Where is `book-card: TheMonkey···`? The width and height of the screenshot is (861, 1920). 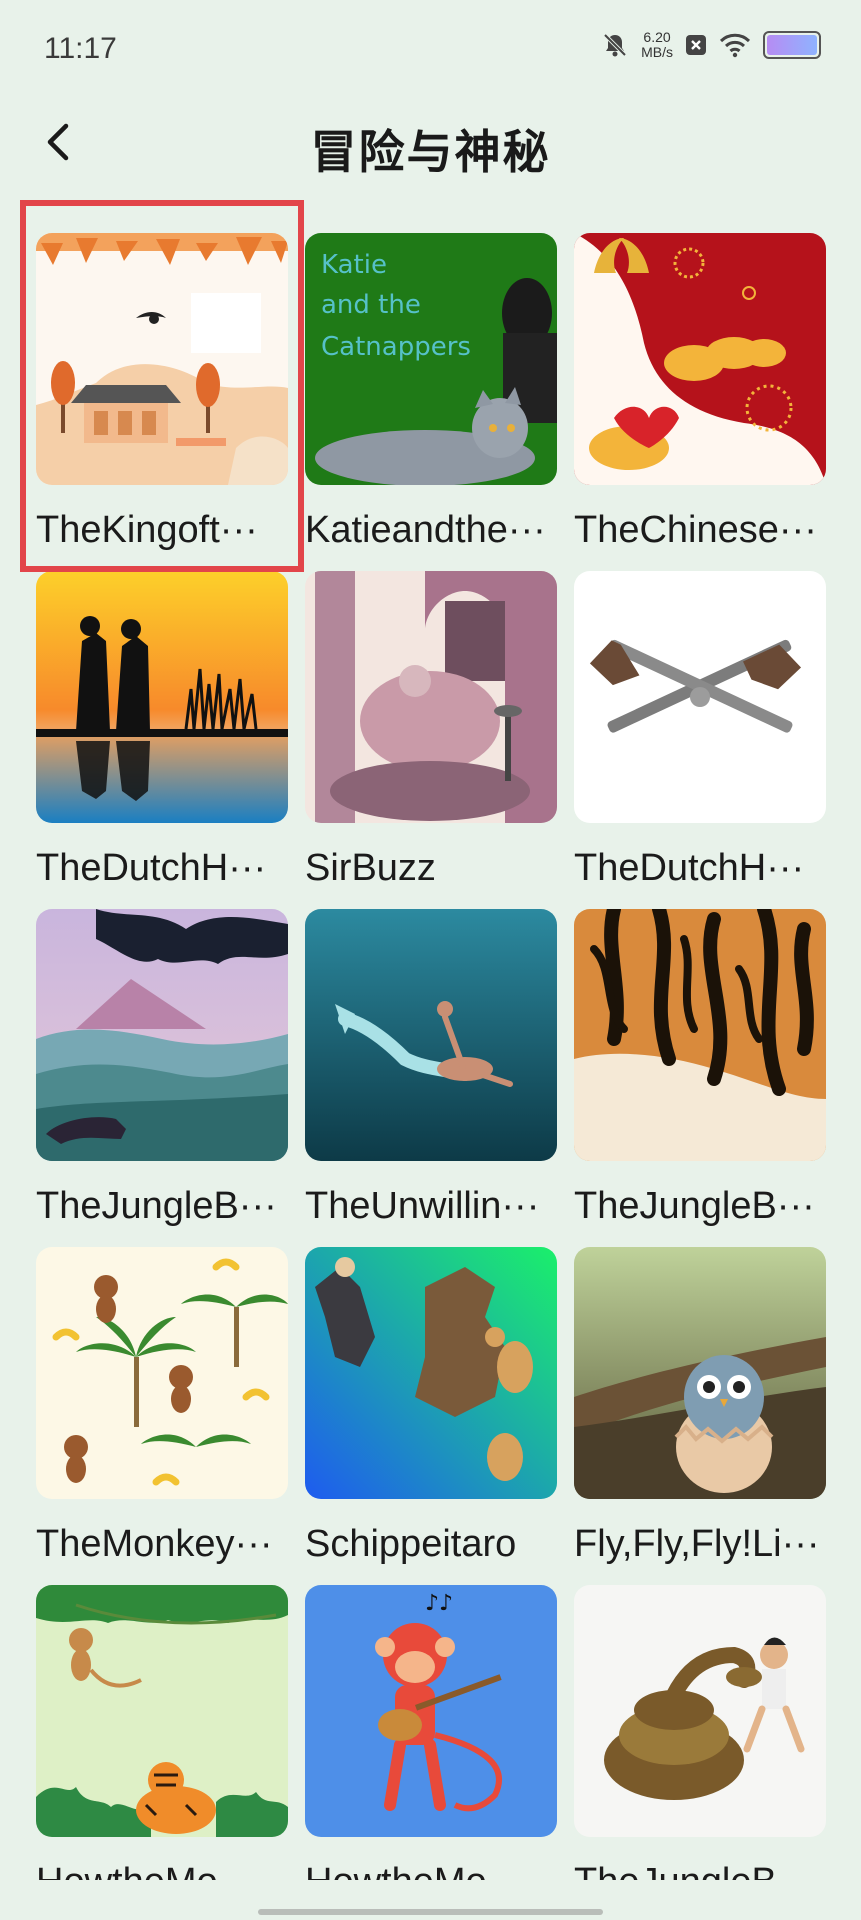 book-card: TheMonkey··· is located at coordinates (162, 1406).